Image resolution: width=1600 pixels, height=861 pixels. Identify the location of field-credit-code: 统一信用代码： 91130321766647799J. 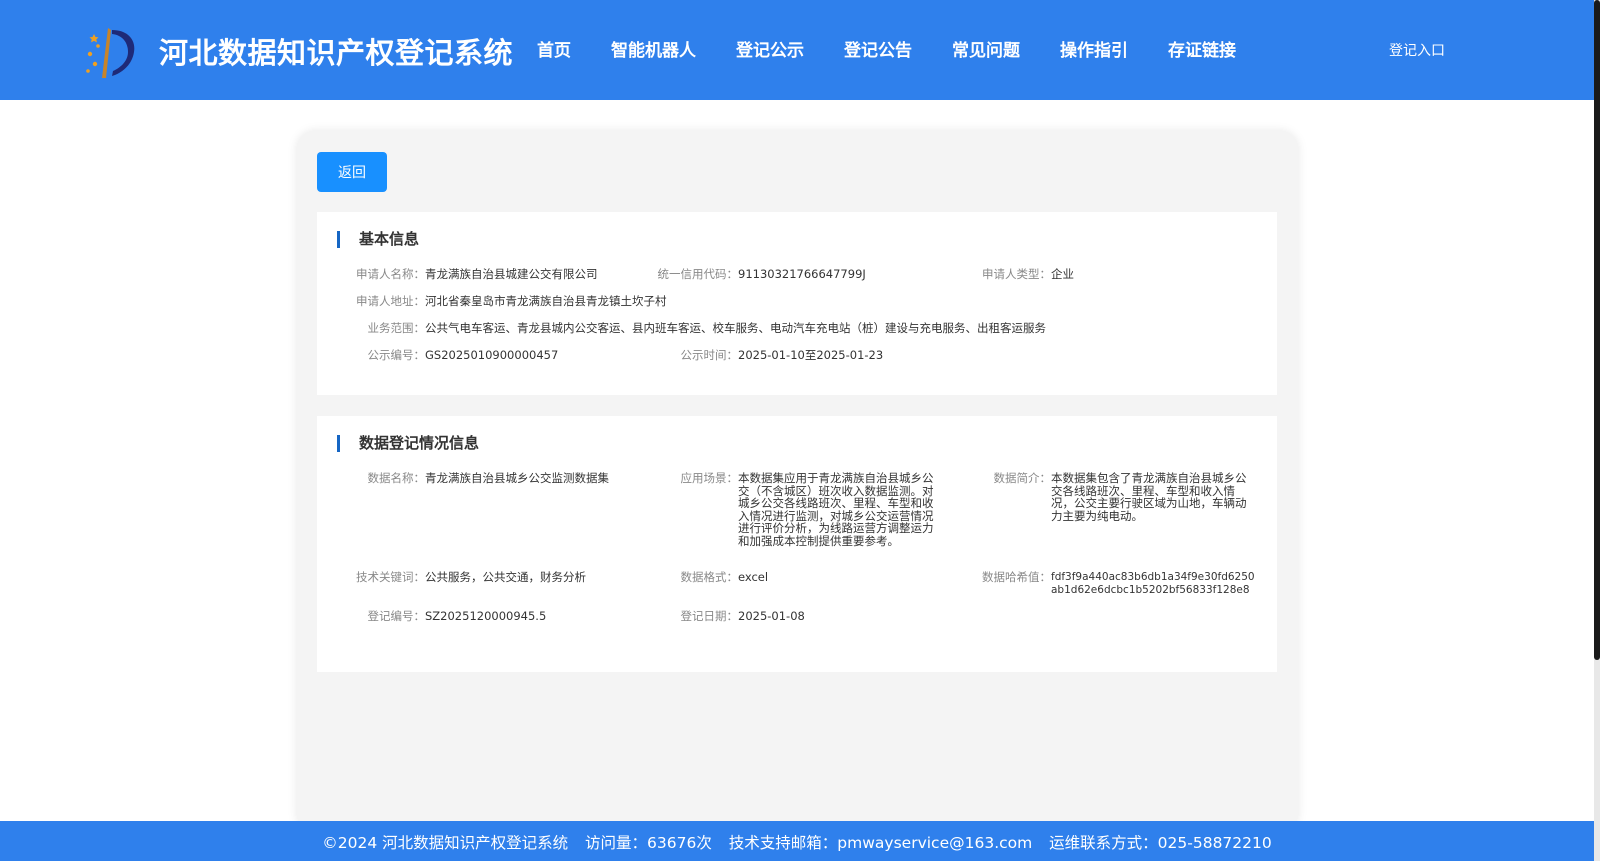
(762, 274).